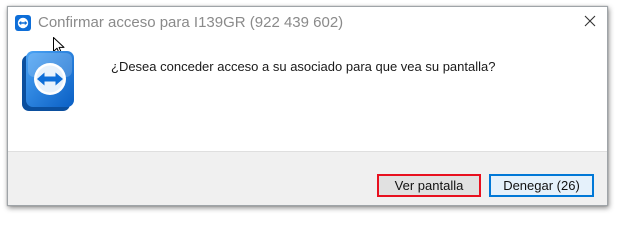  I want to click on close-button, so click(590, 23).